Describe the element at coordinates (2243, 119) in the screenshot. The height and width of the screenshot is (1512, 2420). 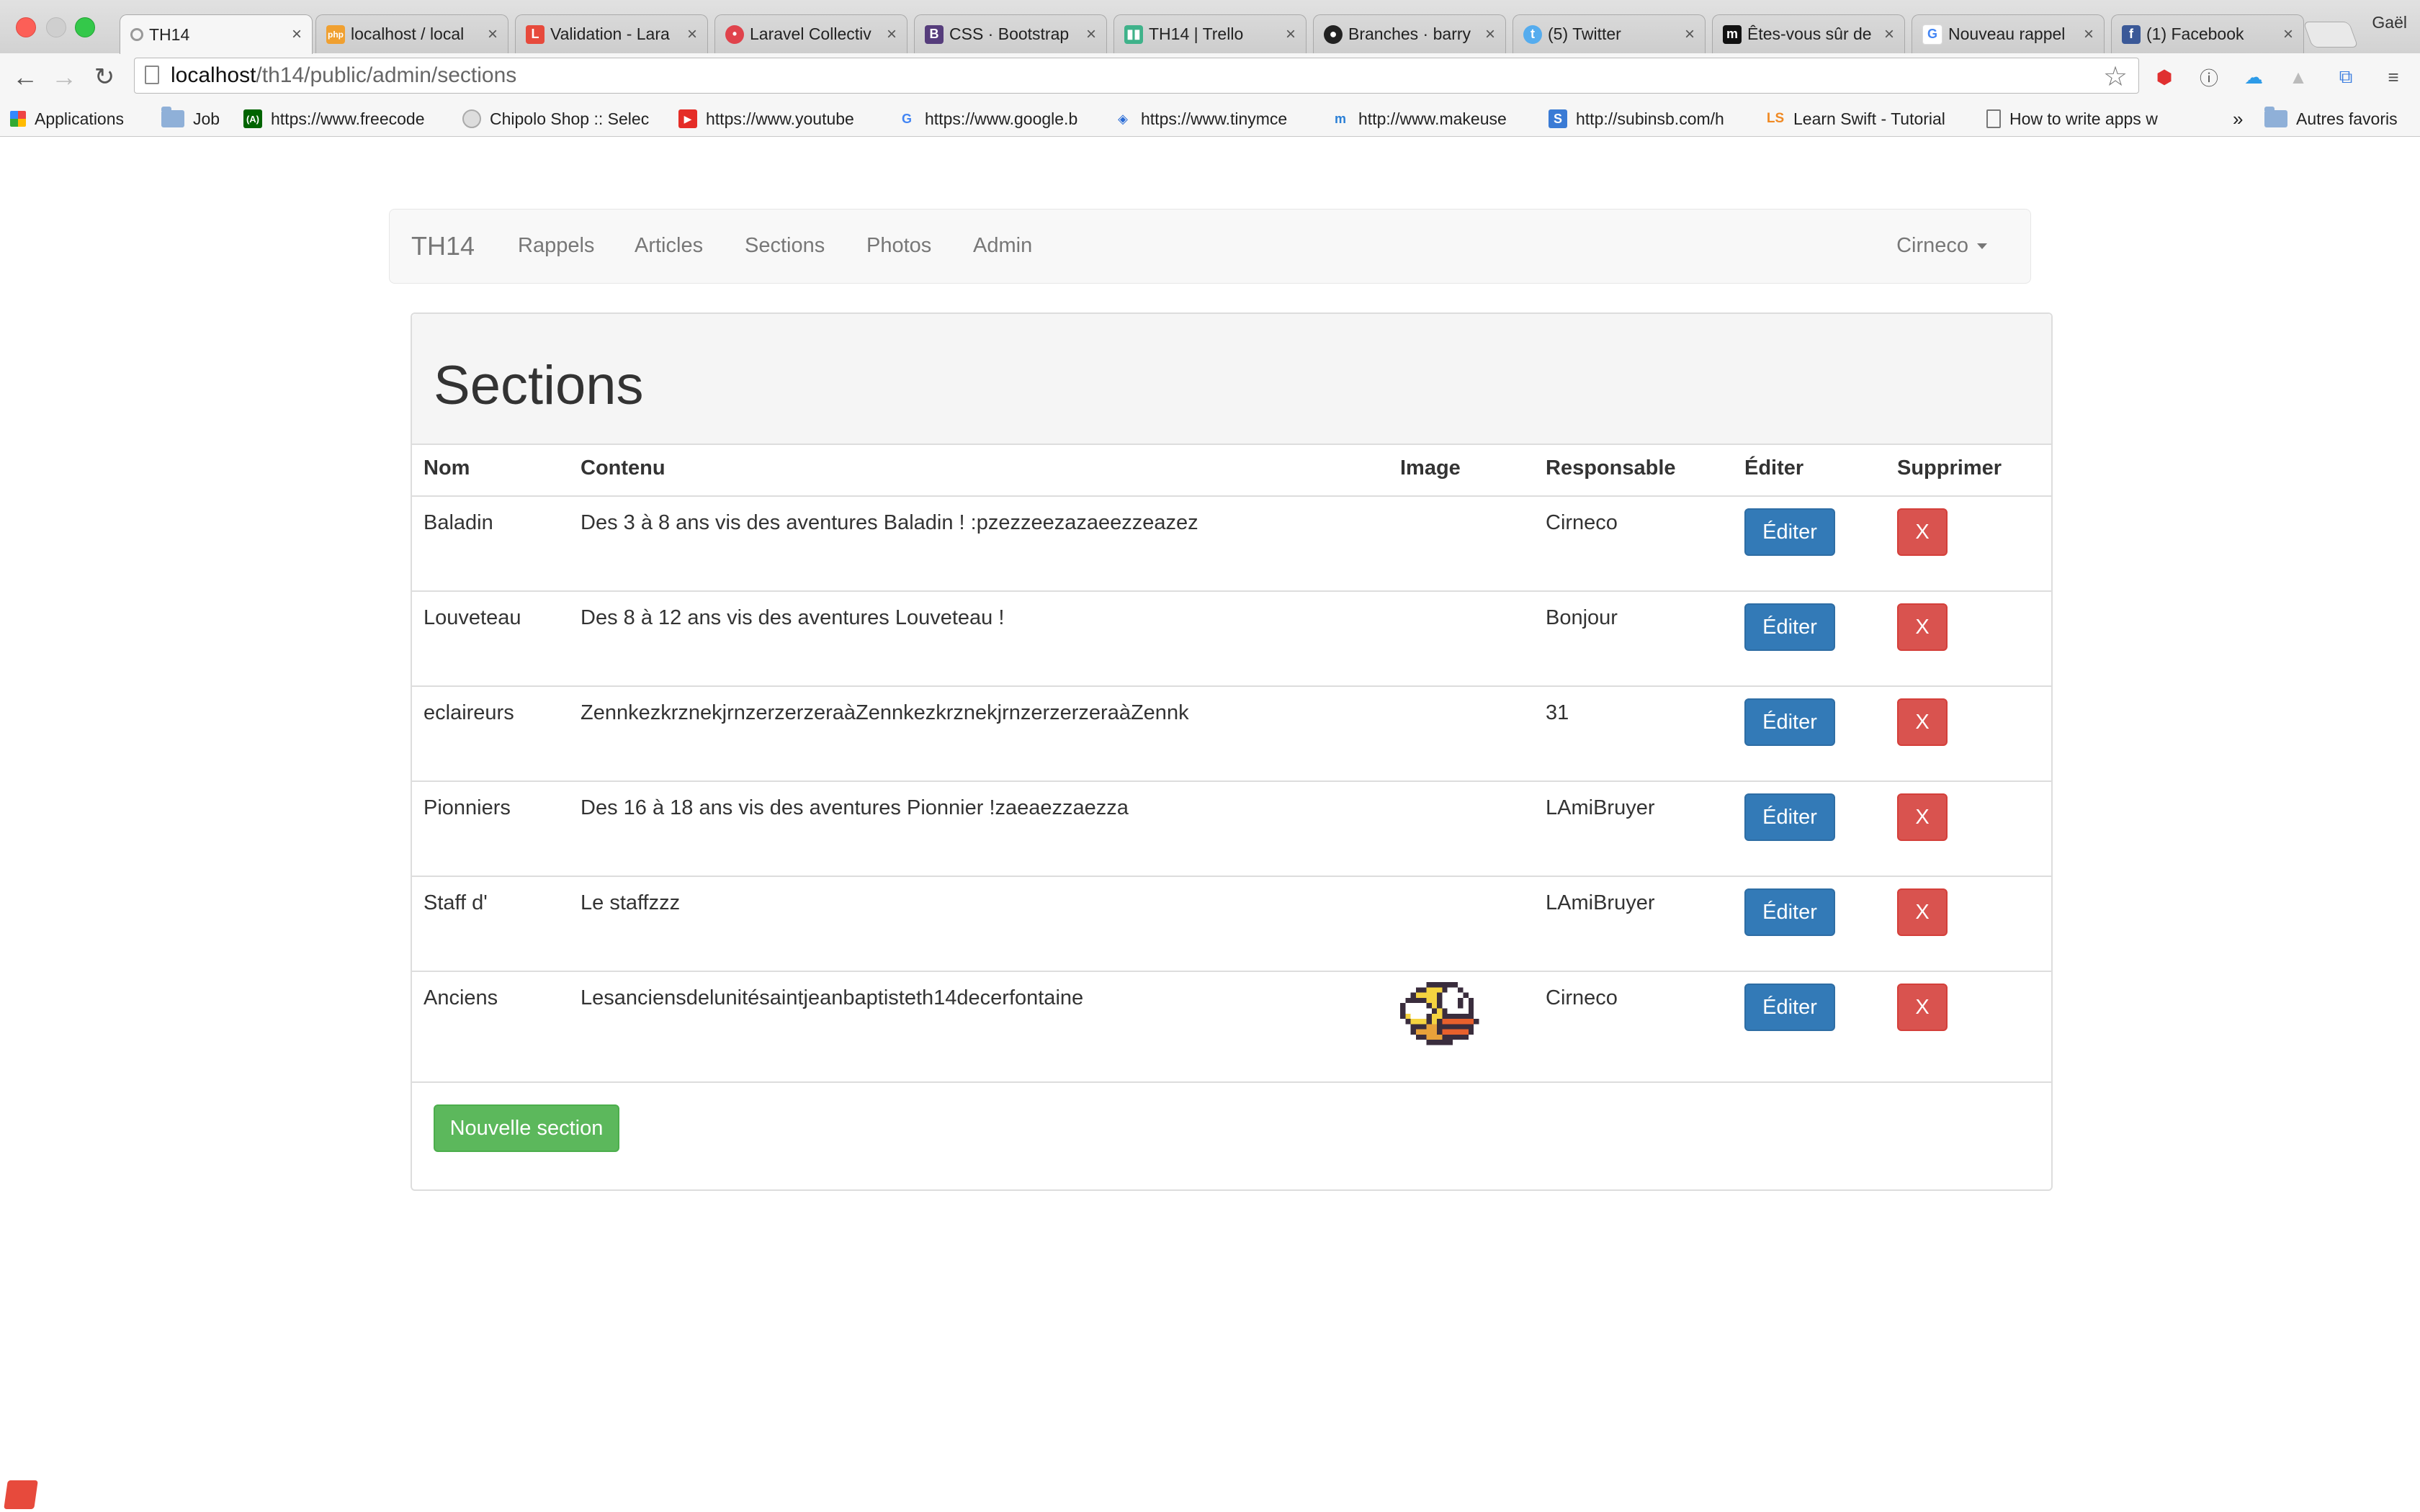
I see `bookmarks-overflow-button: »` at that location.